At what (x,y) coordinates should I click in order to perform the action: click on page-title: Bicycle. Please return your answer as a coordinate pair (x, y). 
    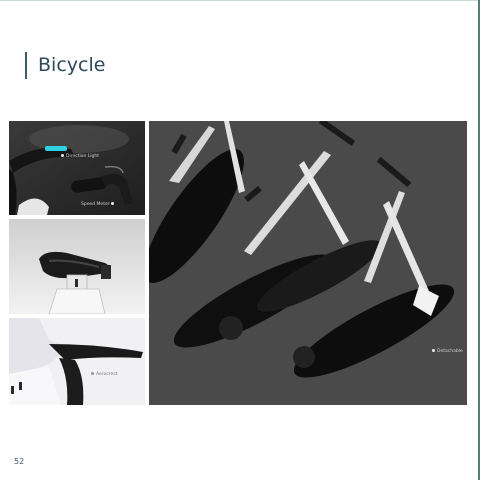
    Looking at the image, I should click on (72, 65).